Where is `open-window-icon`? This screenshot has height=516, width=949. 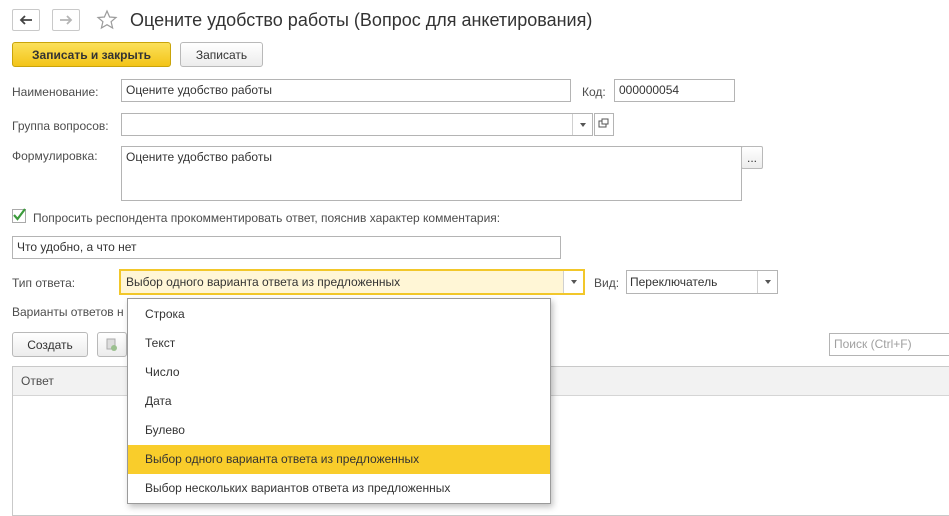 open-window-icon is located at coordinates (603, 123).